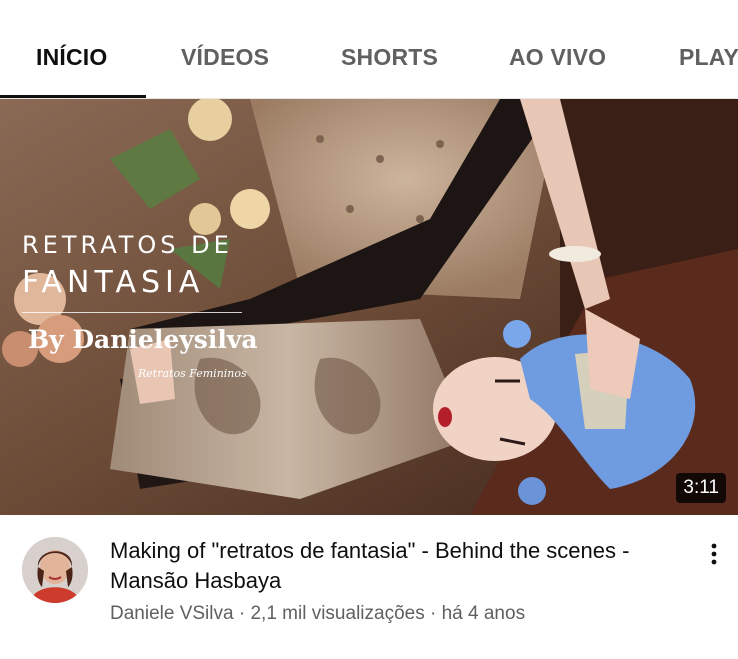 Image resolution: width=738 pixels, height=659 pixels. Describe the element at coordinates (192, 373) in the screenshot. I see `thumbnail-subtitle: Retratos Femininos` at that location.